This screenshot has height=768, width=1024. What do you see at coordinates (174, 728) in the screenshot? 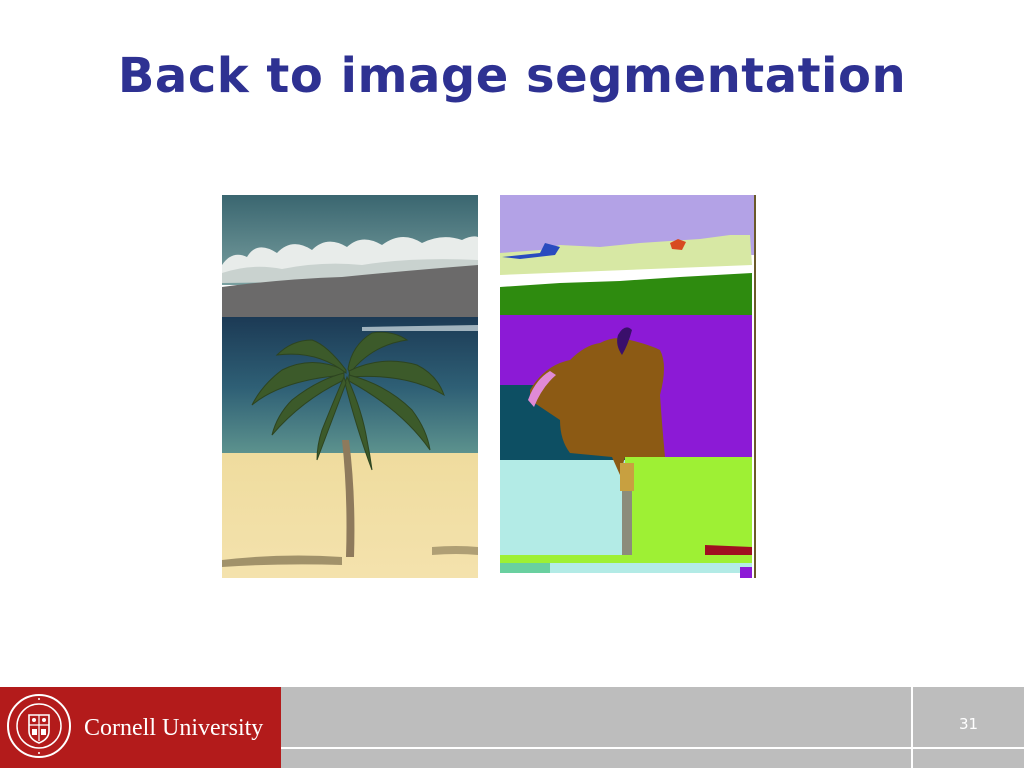
I see `university-name: Cornell University` at bounding box center [174, 728].